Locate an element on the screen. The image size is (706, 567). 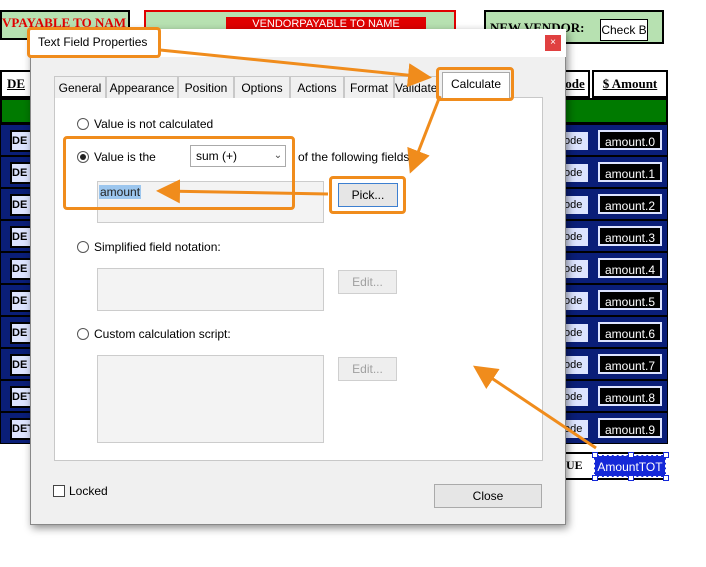
arrow-pick-to-amount is located at coordinates (242, 191).